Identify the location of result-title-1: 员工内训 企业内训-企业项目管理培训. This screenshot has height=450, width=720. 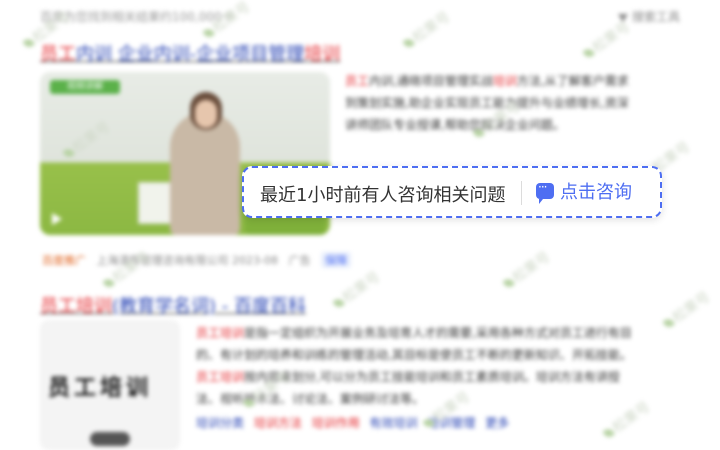
(190, 53).